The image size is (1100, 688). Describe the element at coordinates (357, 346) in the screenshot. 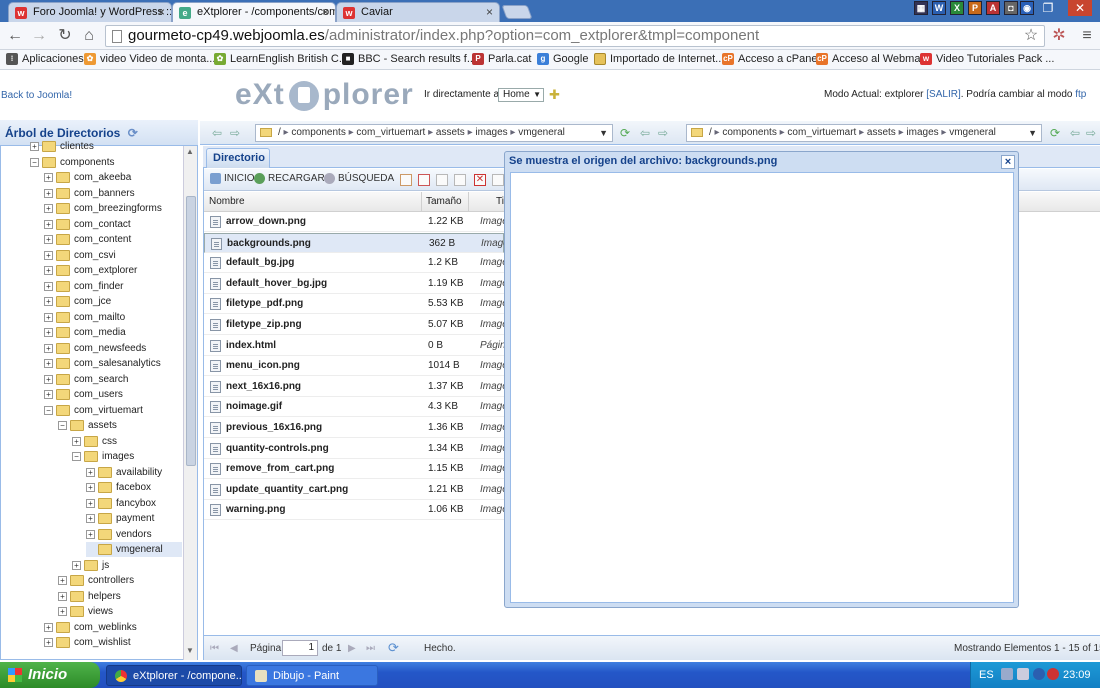

I see `file-row: index.html 0 B Página` at that location.